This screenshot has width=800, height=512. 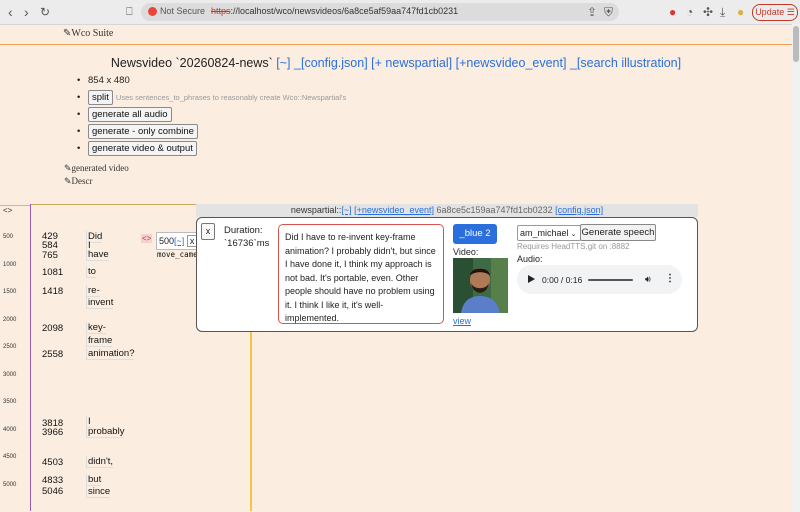 I want to click on close-button: x, so click(x=208, y=231).